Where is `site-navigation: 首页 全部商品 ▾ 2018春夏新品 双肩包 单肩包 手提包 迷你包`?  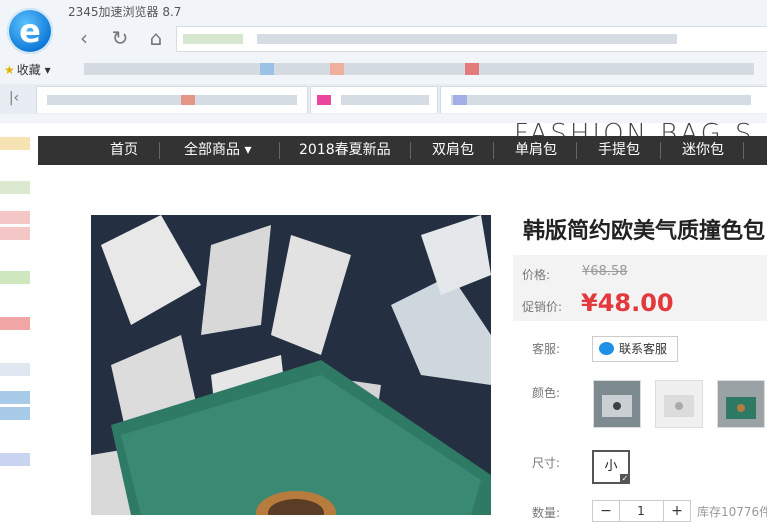 site-navigation: 首页 全部商品 ▾ 2018春夏新品 双肩包 单肩包 手提包 迷你包 is located at coordinates (402, 150).